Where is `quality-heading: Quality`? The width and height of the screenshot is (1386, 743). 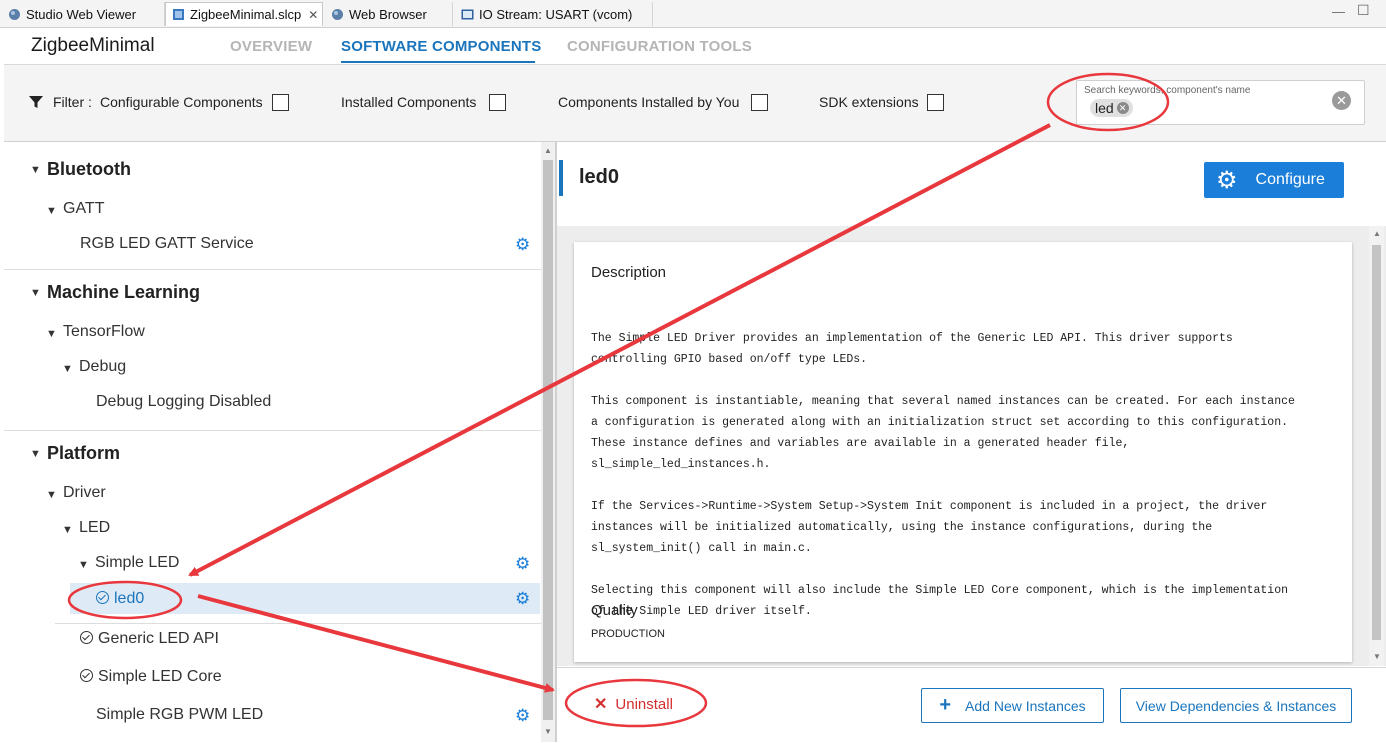
quality-heading: Quality is located at coordinates (614, 610).